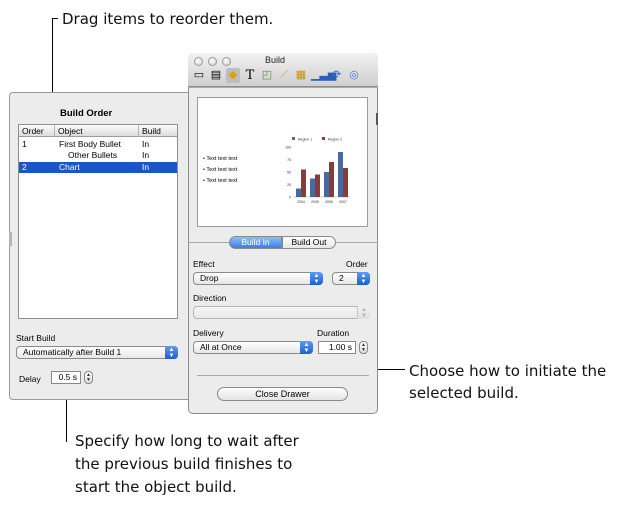 This screenshot has width=626, height=515. What do you see at coordinates (90, 144) in the screenshot?
I see `row-object: First Body Bullet` at bounding box center [90, 144].